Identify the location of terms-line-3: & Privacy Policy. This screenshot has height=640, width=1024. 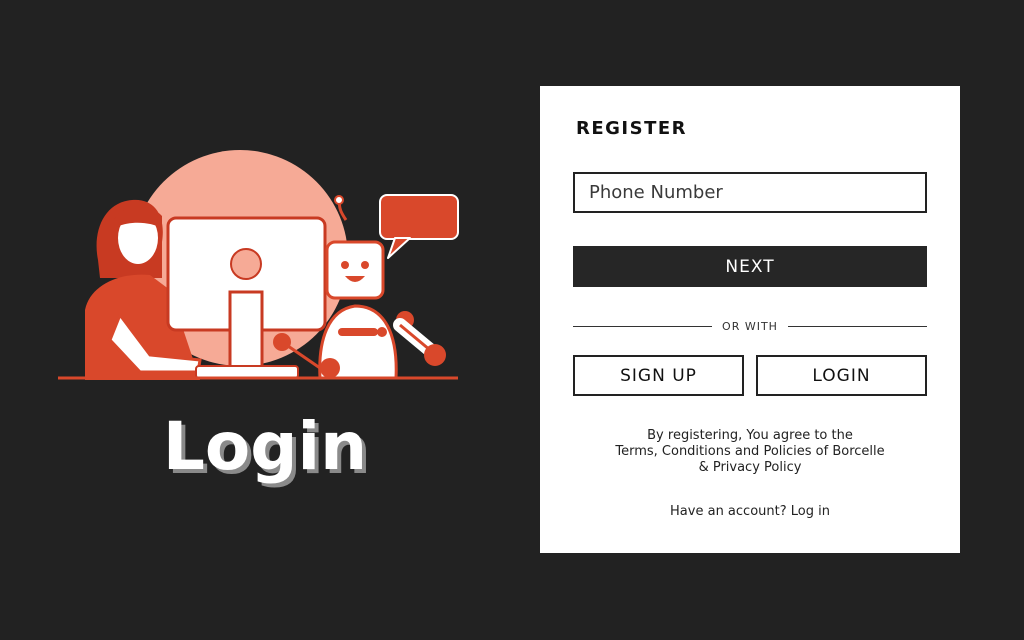
(750, 468).